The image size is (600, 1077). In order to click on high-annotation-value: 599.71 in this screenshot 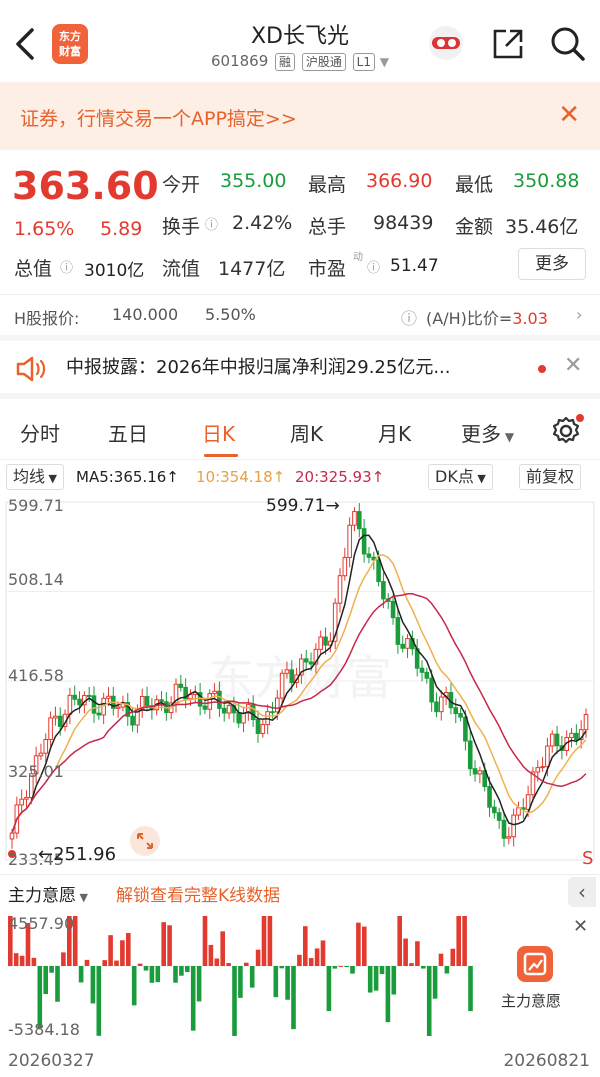, I will do `click(296, 506)`.